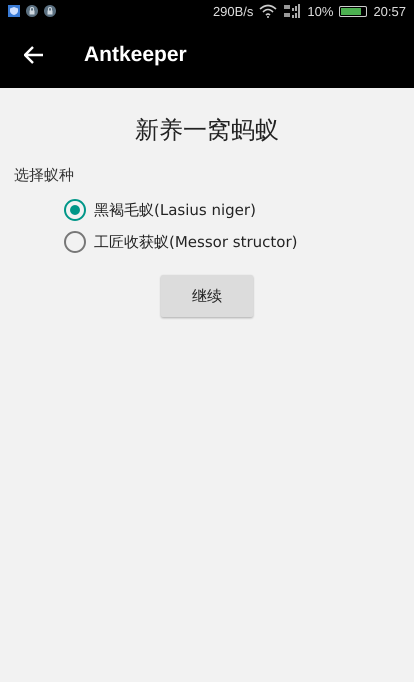  I want to click on radio-option: 黑褐毛蚁(Lasius niger), so click(160, 210).